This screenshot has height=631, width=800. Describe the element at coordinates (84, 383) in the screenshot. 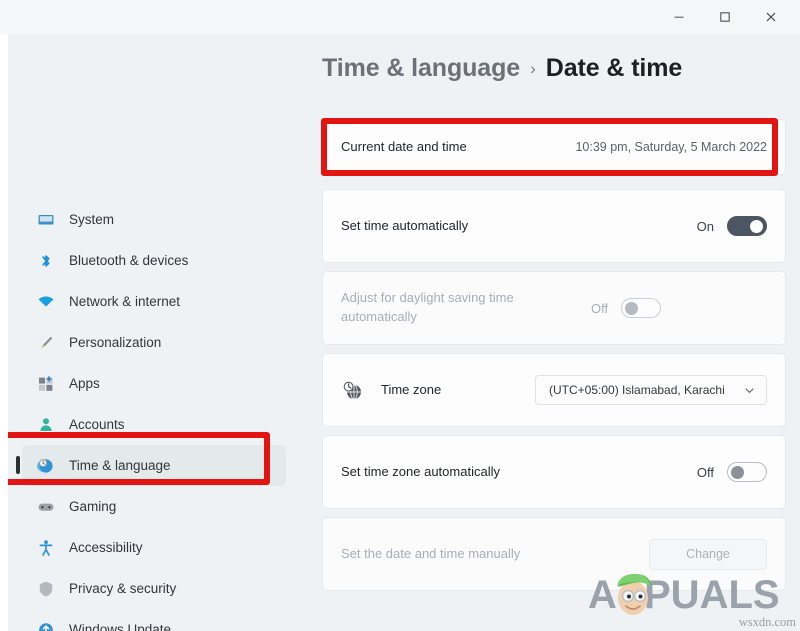

I see `sidebar-item-label: Apps` at that location.